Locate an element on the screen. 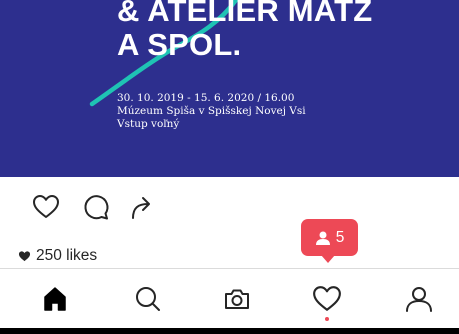 The width and height of the screenshot is (459, 334). nav-profile is located at coordinates (419, 299).